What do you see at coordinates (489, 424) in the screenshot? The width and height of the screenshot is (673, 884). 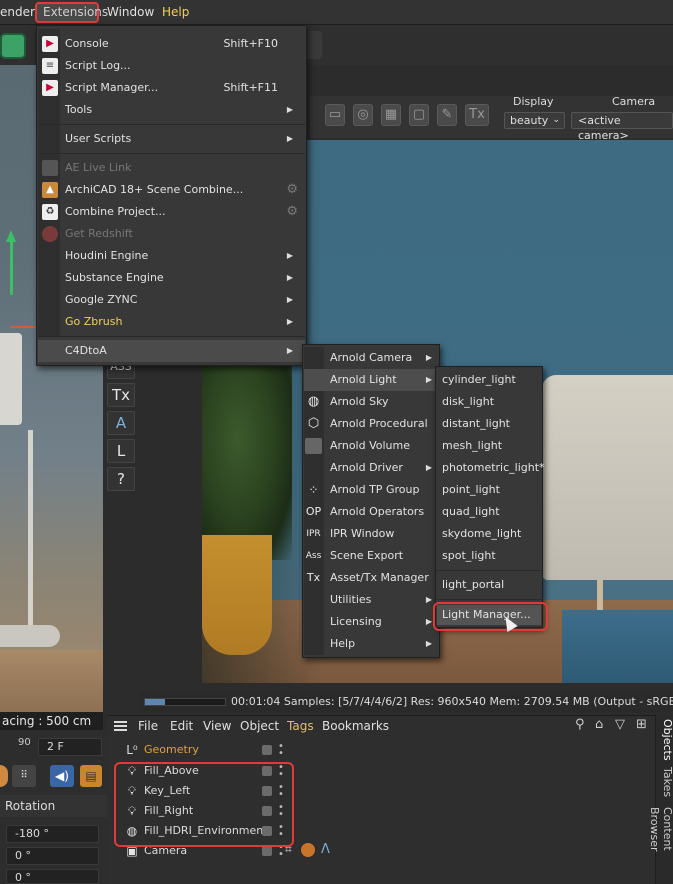 I see `light-item-distant: distant_light` at bounding box center [489, 424].